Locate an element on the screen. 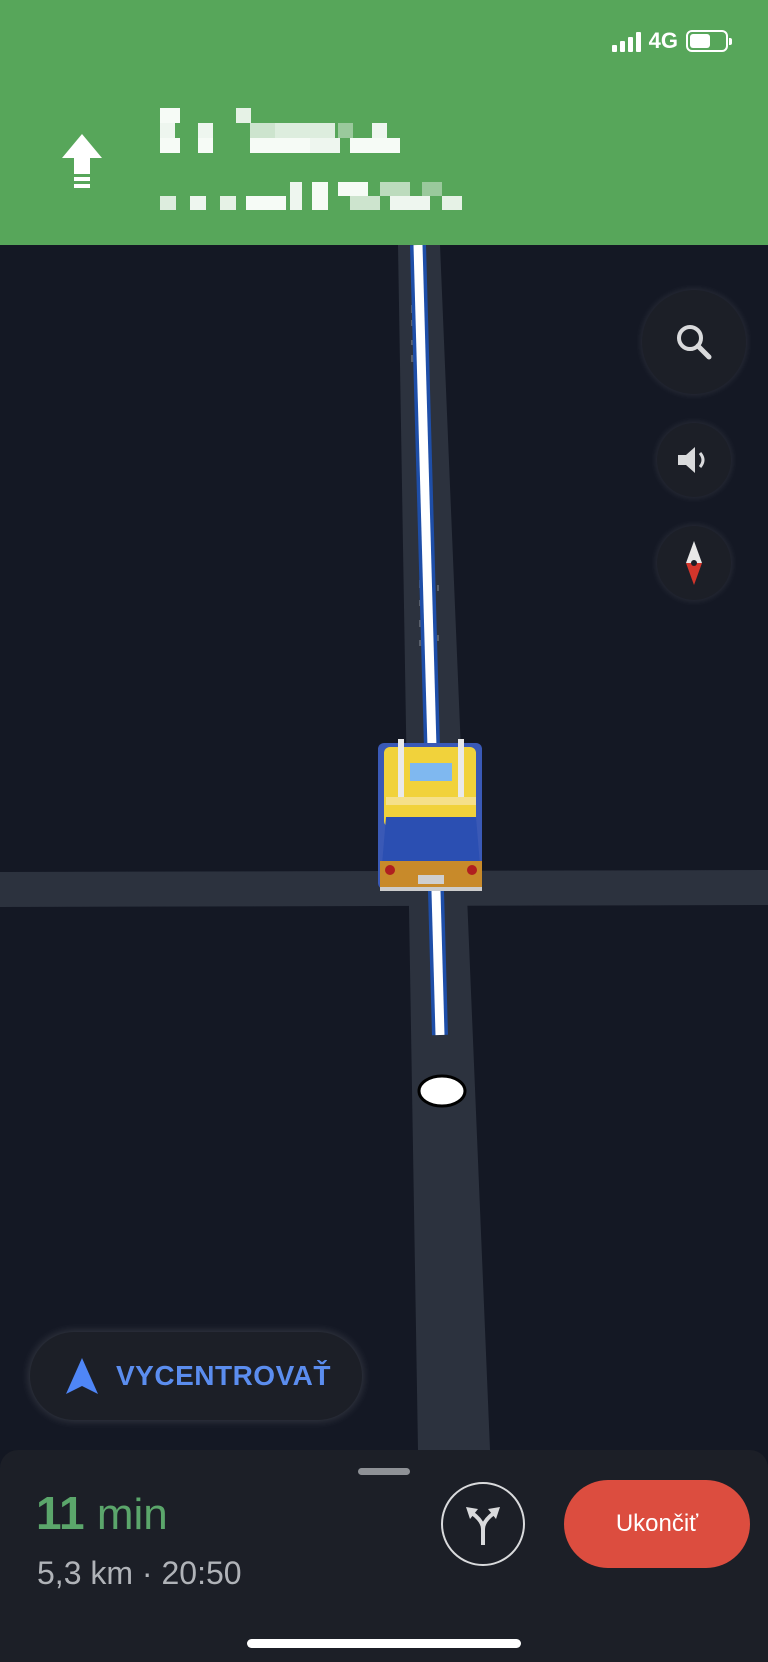 The width and height of the screenshot is (768, 1662). compass-icon is located at coordinates (694, 563).